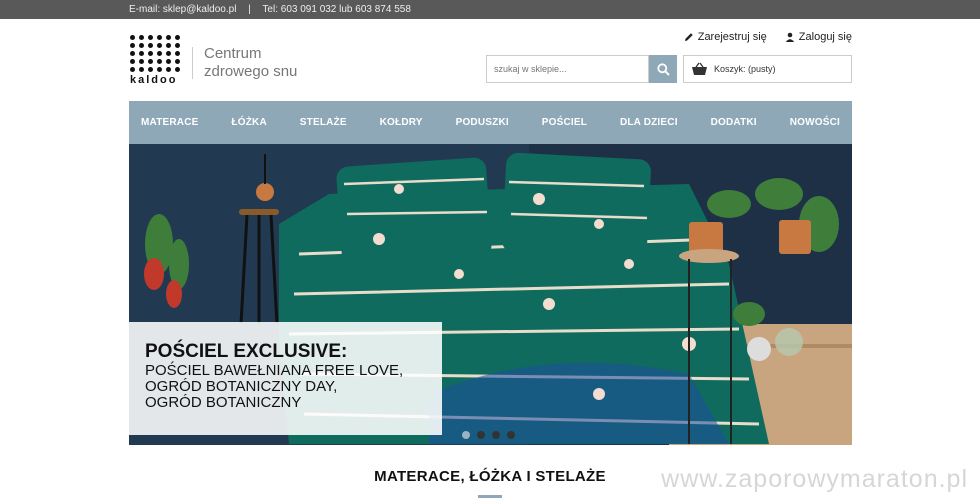 The width and height of the screenshot is (980, 500). Describe the element at coordinates (649, 122) in the screenshot. I see `nav-item-dla-dzieci: DLA DZIECI` at that location.